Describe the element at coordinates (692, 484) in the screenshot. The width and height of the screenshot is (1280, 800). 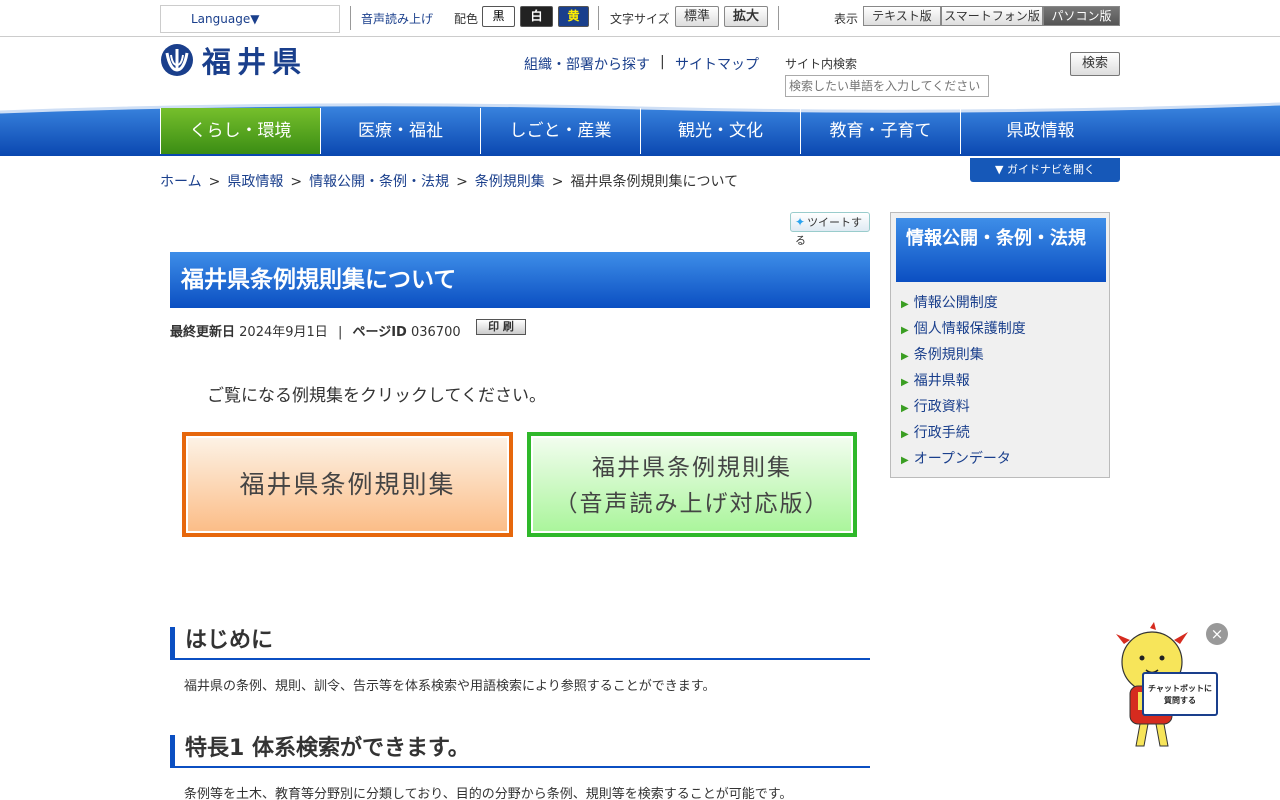
I see `ordinance-collection-voice-button: 福井県条例規則集 （音声読み上げ対応版）` at that location.